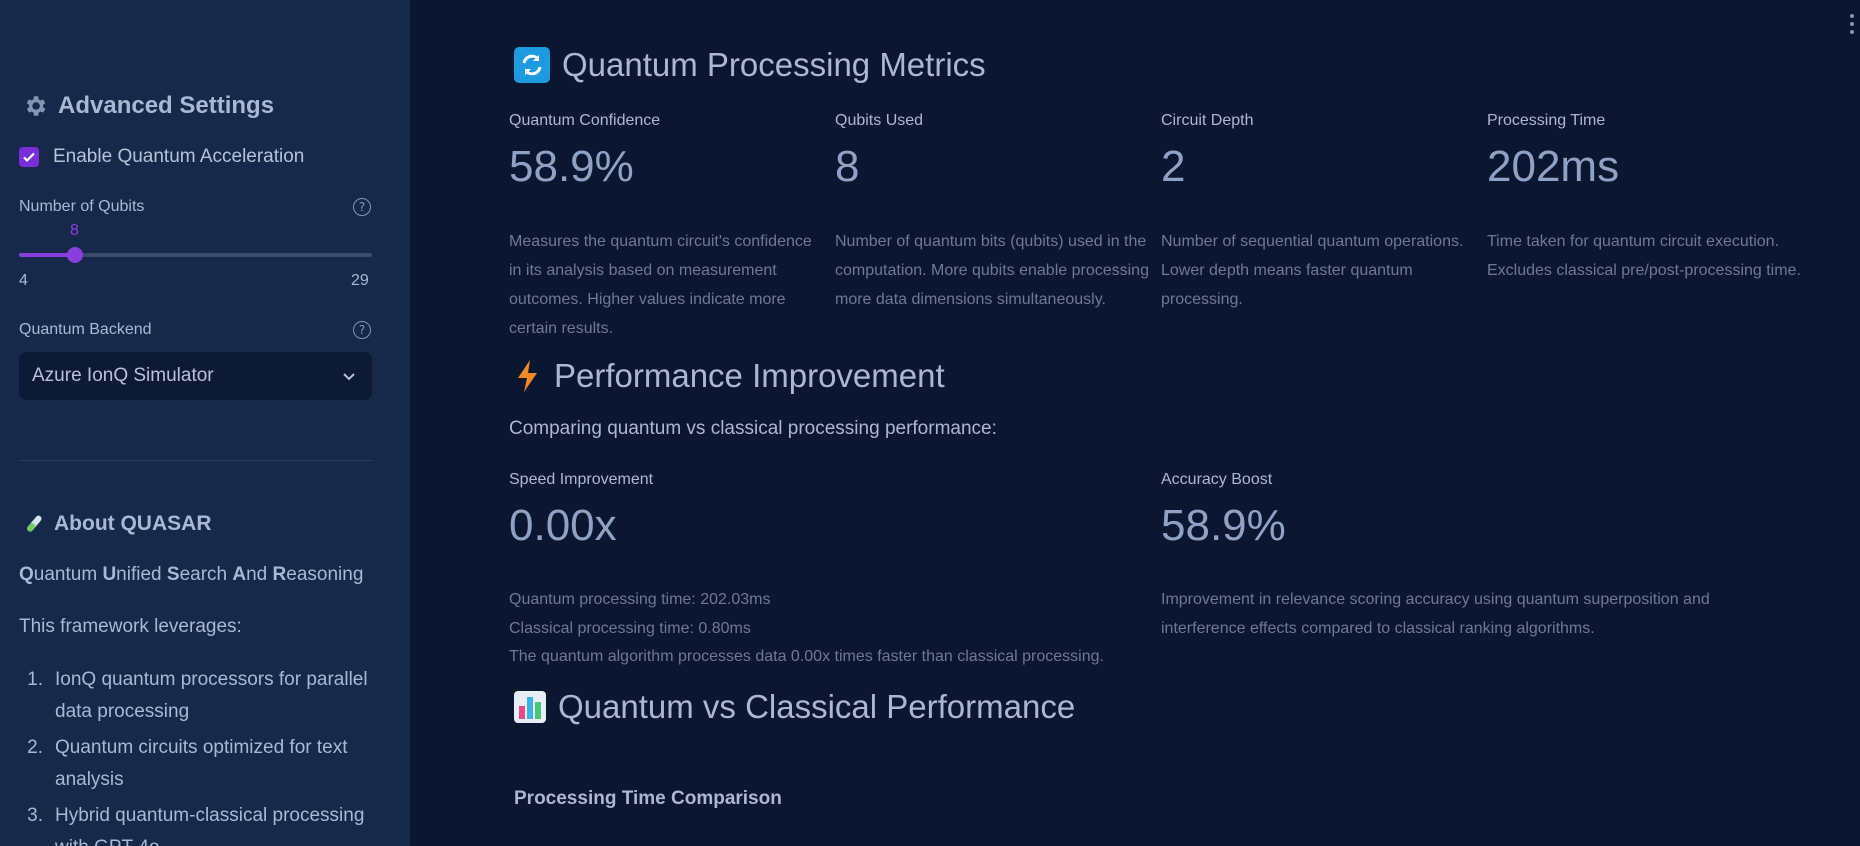 Image resolution: width=1860 pixels, height=846 pixels. Describe the element at coordinates (191, 574) in the screenshot. I see `quasar-acronym: Quantum Unified Search And Reasoning` at that location.